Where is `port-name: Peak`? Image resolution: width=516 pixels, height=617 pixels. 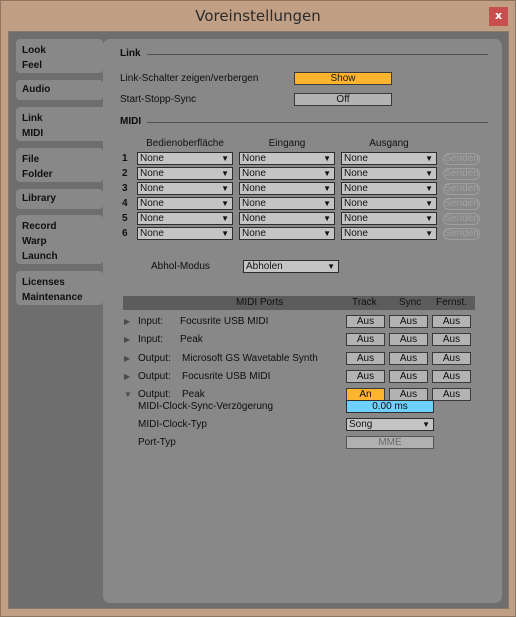
port-name: Peak is located at coordinates (193, 394).